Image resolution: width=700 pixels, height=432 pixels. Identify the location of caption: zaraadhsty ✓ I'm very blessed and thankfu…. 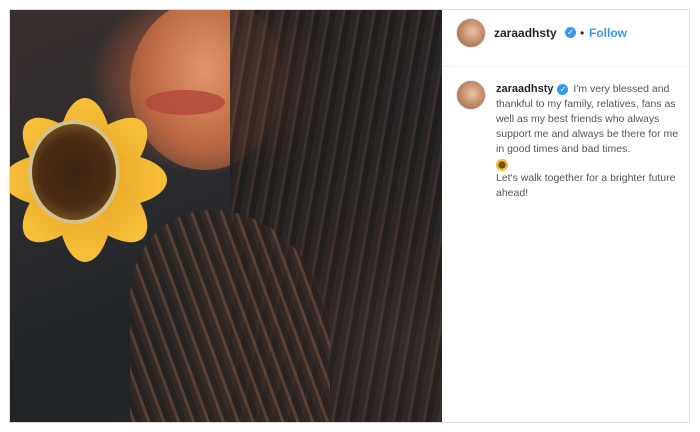
(591, 141).